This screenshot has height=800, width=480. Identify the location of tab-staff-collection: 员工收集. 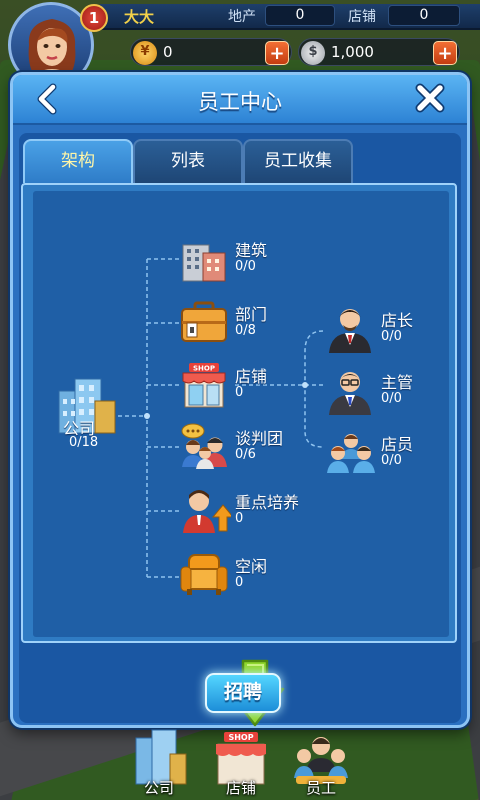
(298, 161).